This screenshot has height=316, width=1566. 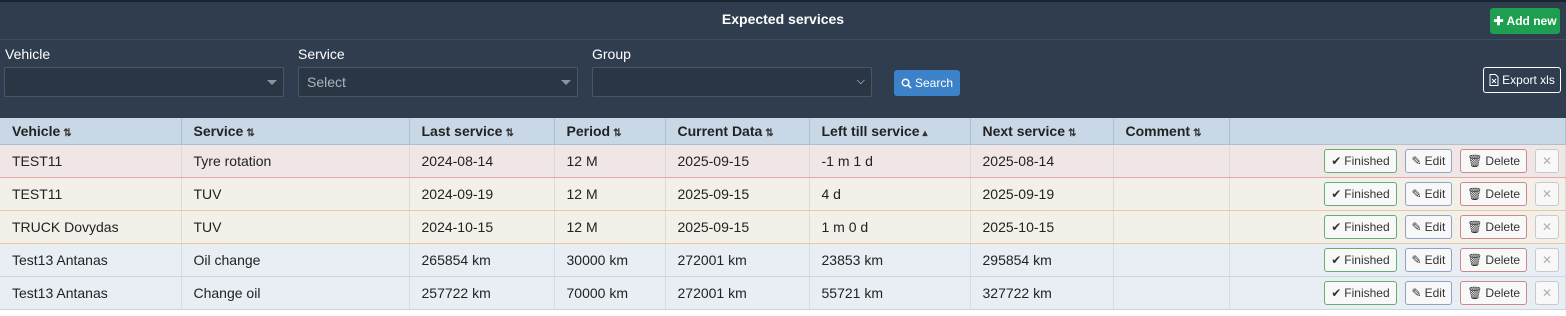 What do you see at coordinates (482, 260) in the screenshot?
I see `cell-last-service: 265854 km` at bounding box center [482, 260].